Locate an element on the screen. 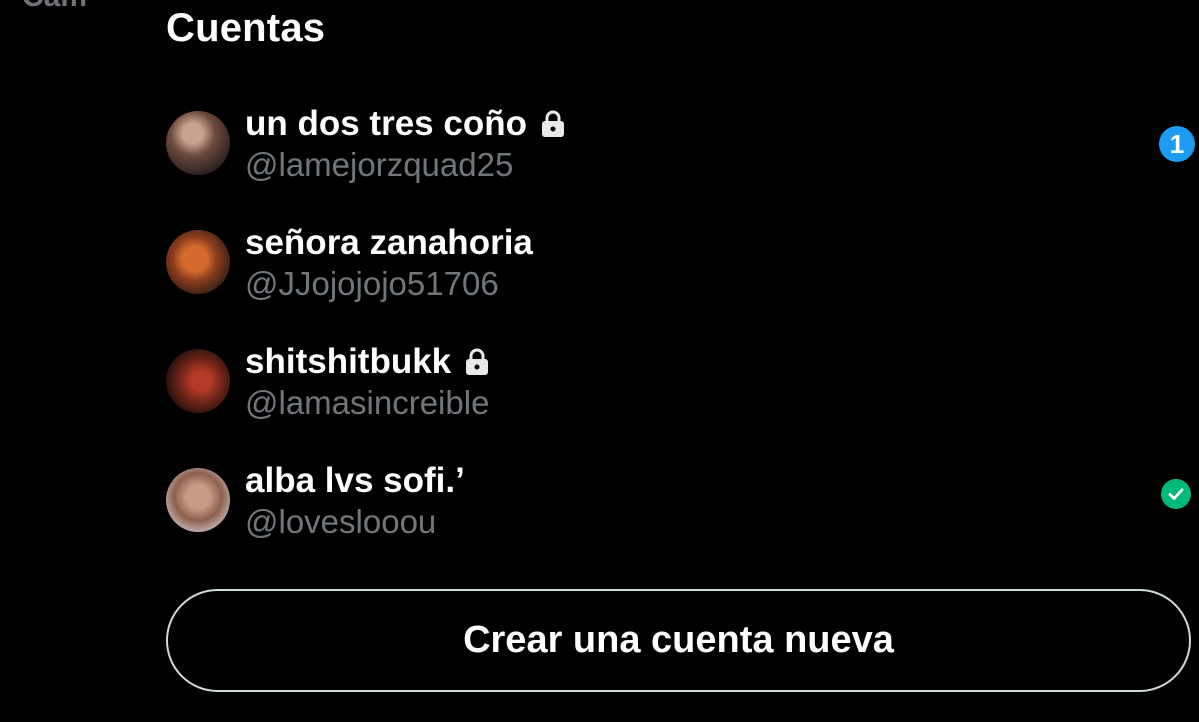 The height and width of the screenshot is (722, 1199). account-name: un dos tres coño is located at coordinates (386, 123).